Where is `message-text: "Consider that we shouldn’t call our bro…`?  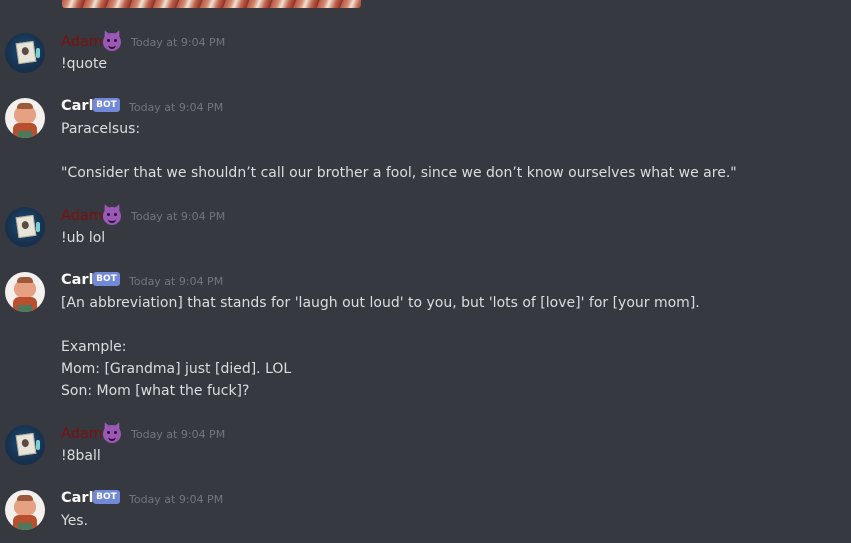
message-text: "Consider that we shouldn’t call our bro… is located at coordinates (399, 173).